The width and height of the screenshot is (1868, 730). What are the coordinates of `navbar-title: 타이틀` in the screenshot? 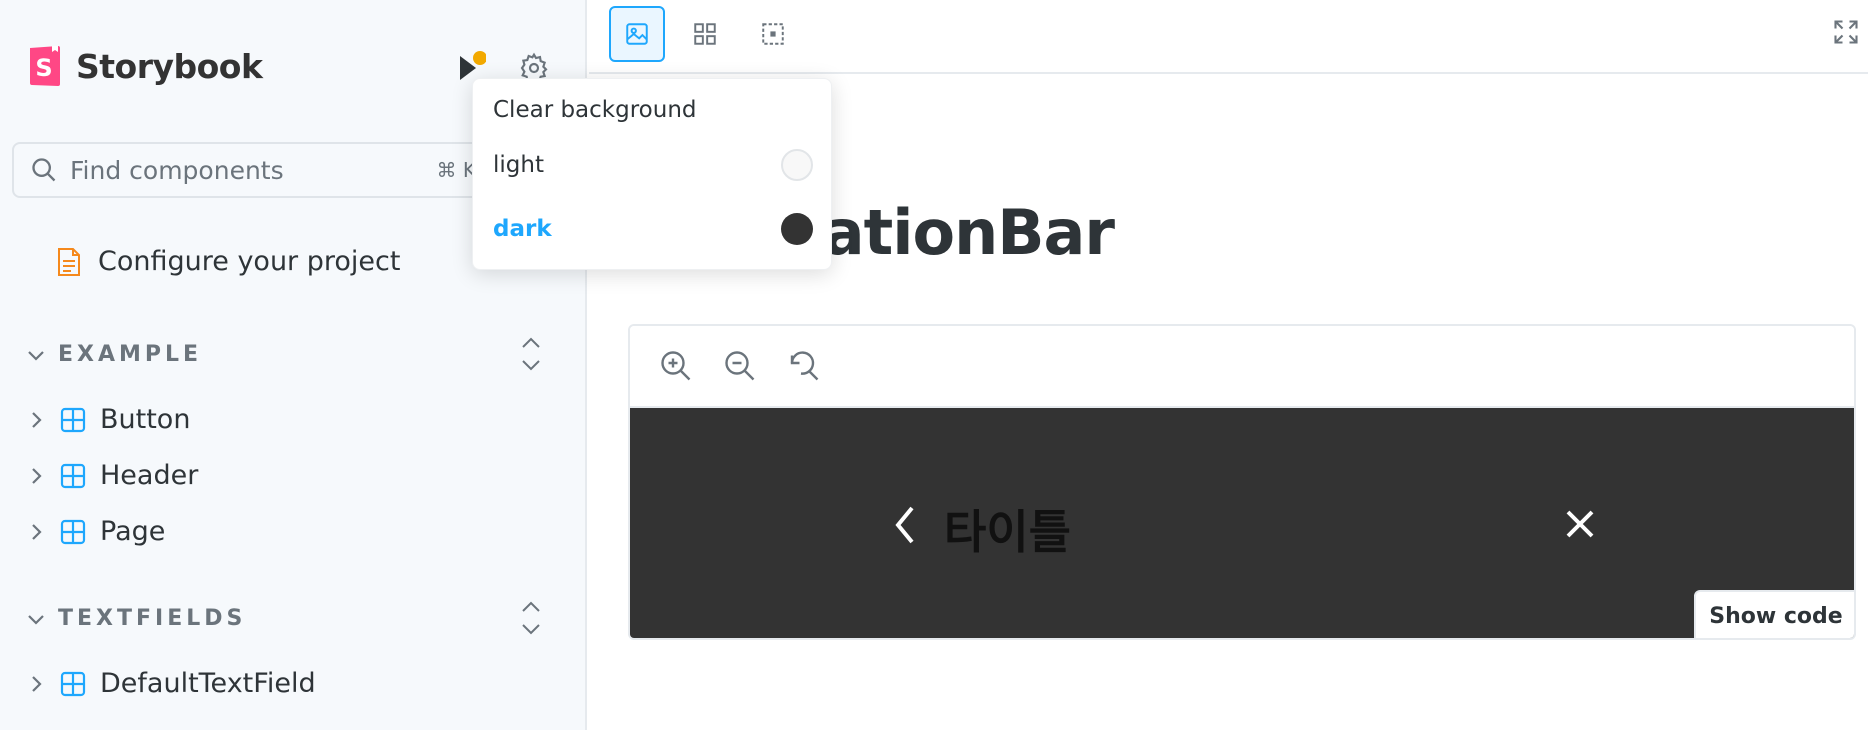 It's located at (1007, 532).